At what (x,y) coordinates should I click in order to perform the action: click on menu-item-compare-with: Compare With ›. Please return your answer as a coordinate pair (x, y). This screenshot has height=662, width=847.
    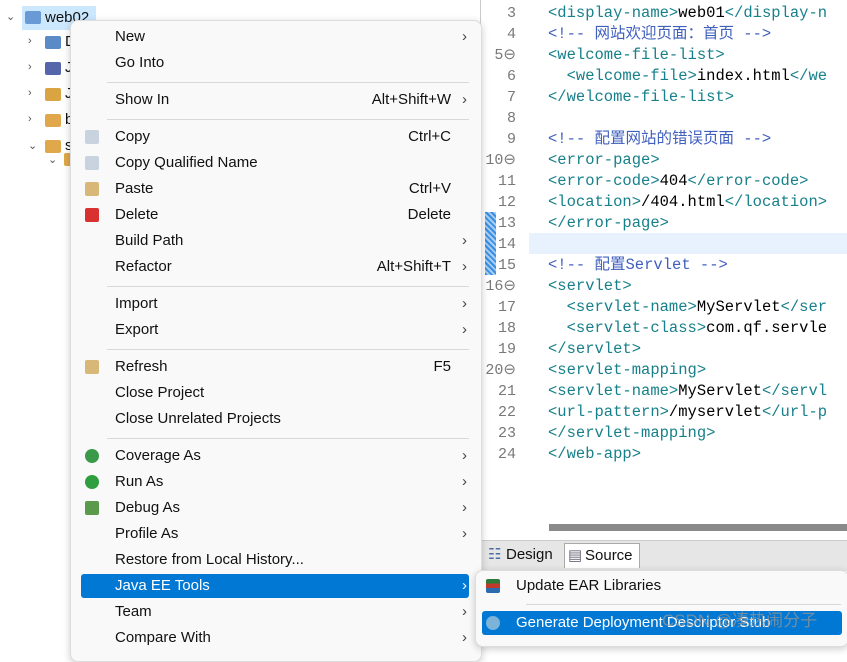
    Looking at the image, I should click on (275, 638).